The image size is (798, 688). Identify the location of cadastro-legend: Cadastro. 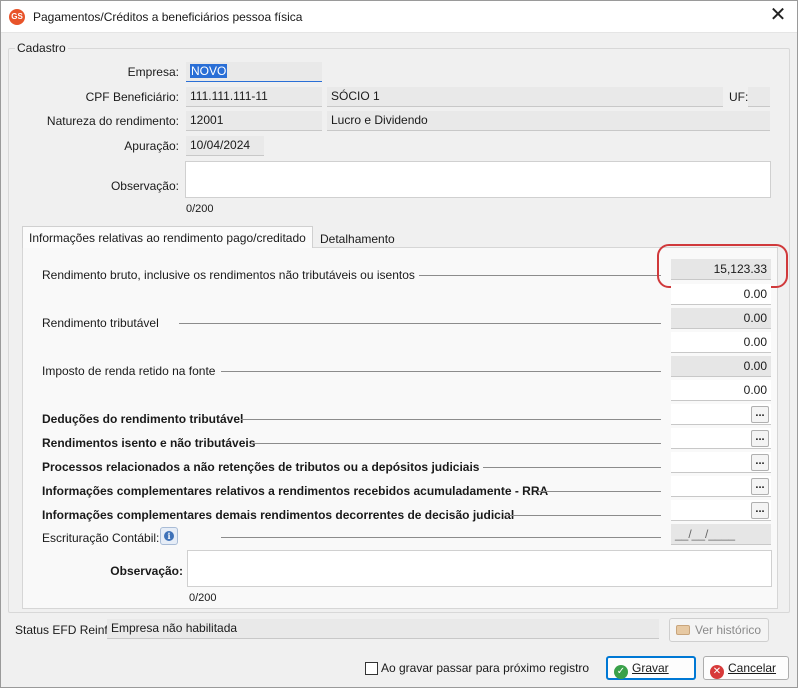
(41, 48).